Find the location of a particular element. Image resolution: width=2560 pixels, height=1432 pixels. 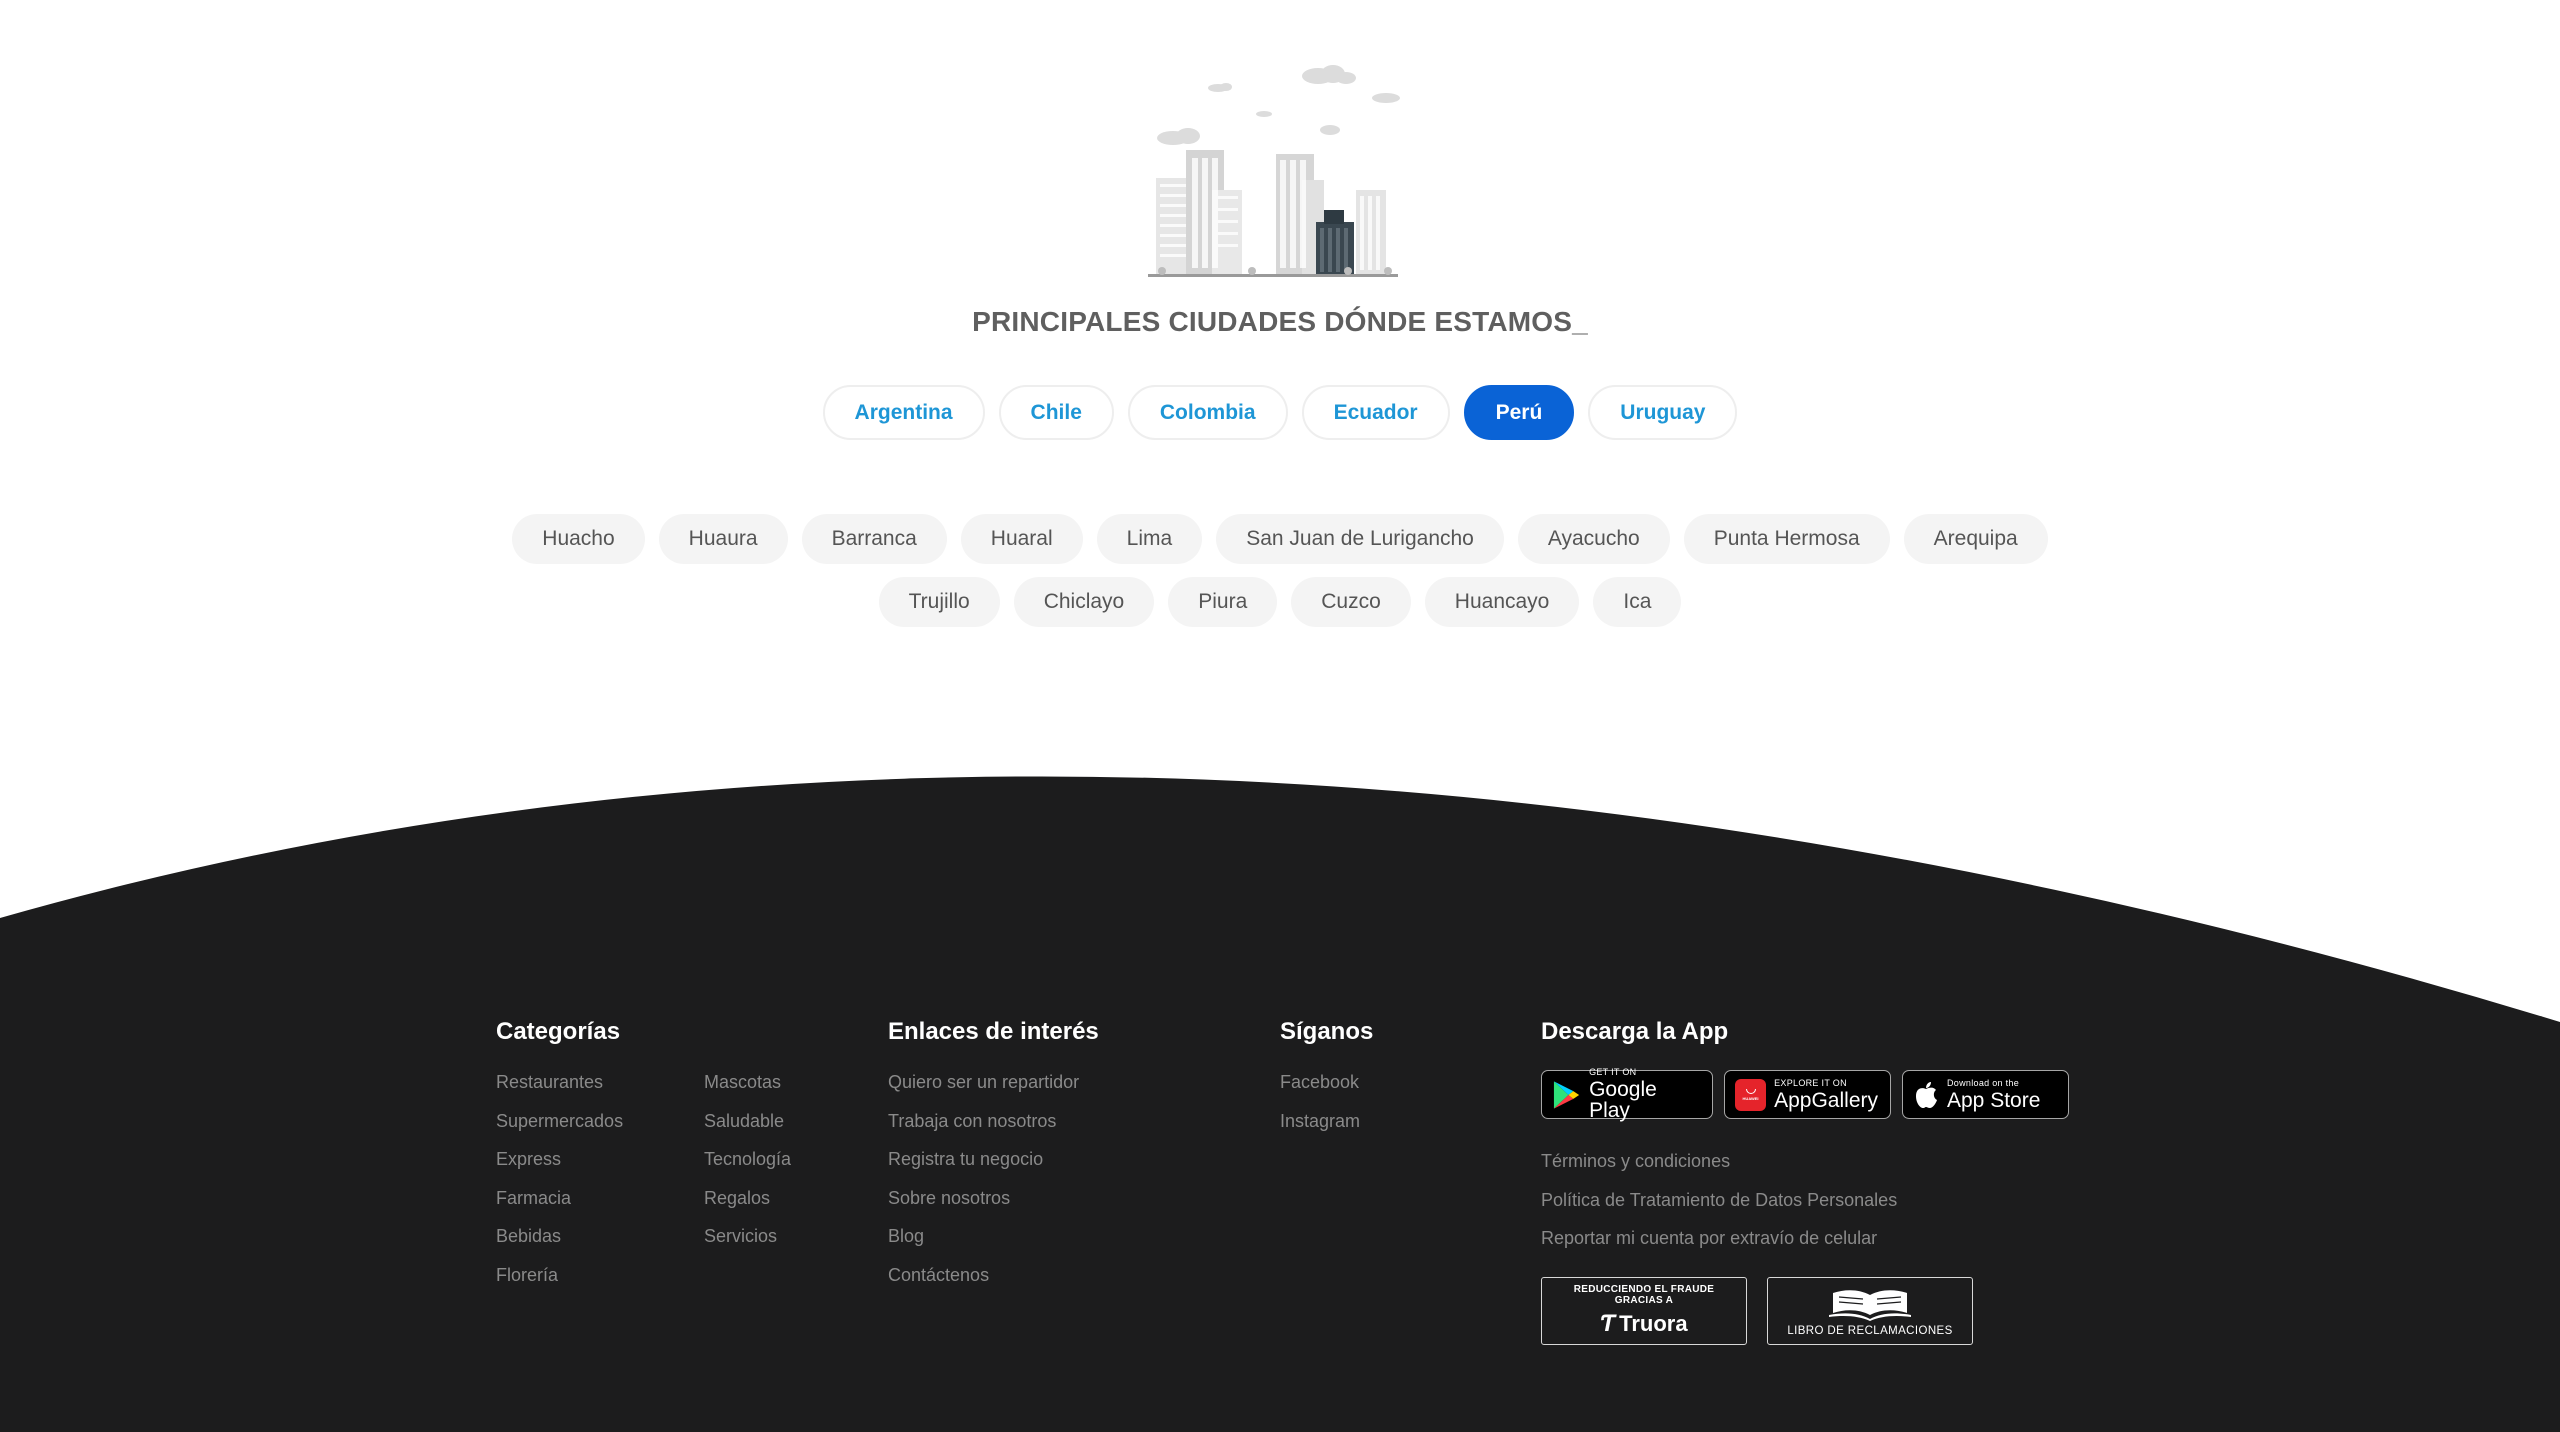

city-chip: Trujillo is located at coordinates (939, 602).